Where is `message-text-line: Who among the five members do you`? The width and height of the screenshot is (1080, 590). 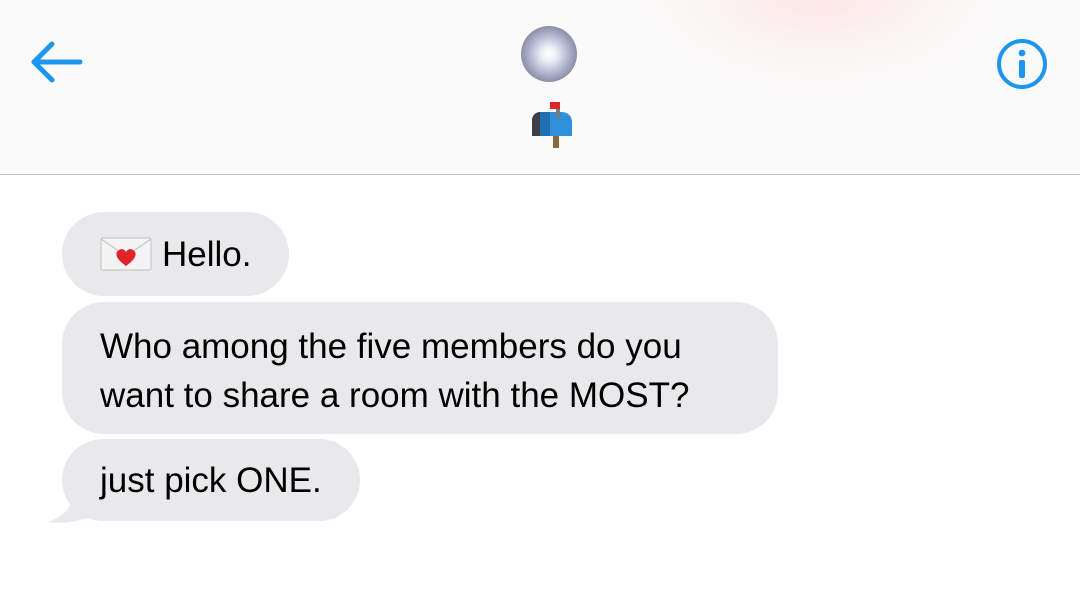
message-text-line: Who among the five members do you is located at coordinates (391, 346).